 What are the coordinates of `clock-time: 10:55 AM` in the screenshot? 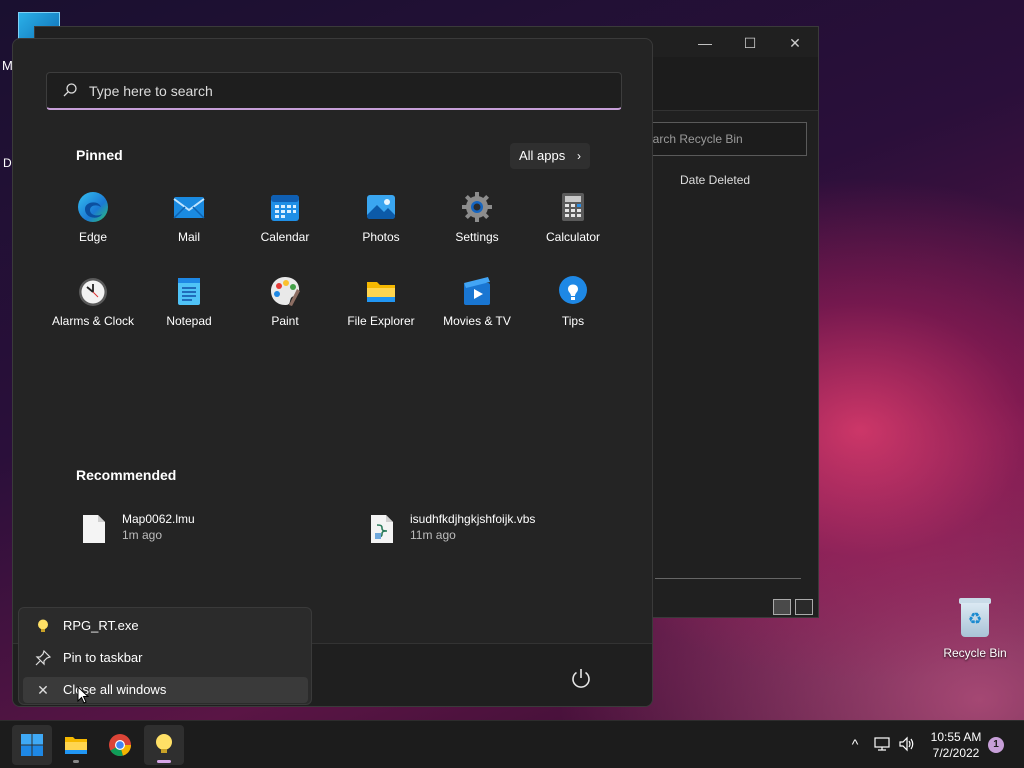 It's located at (956, 737).